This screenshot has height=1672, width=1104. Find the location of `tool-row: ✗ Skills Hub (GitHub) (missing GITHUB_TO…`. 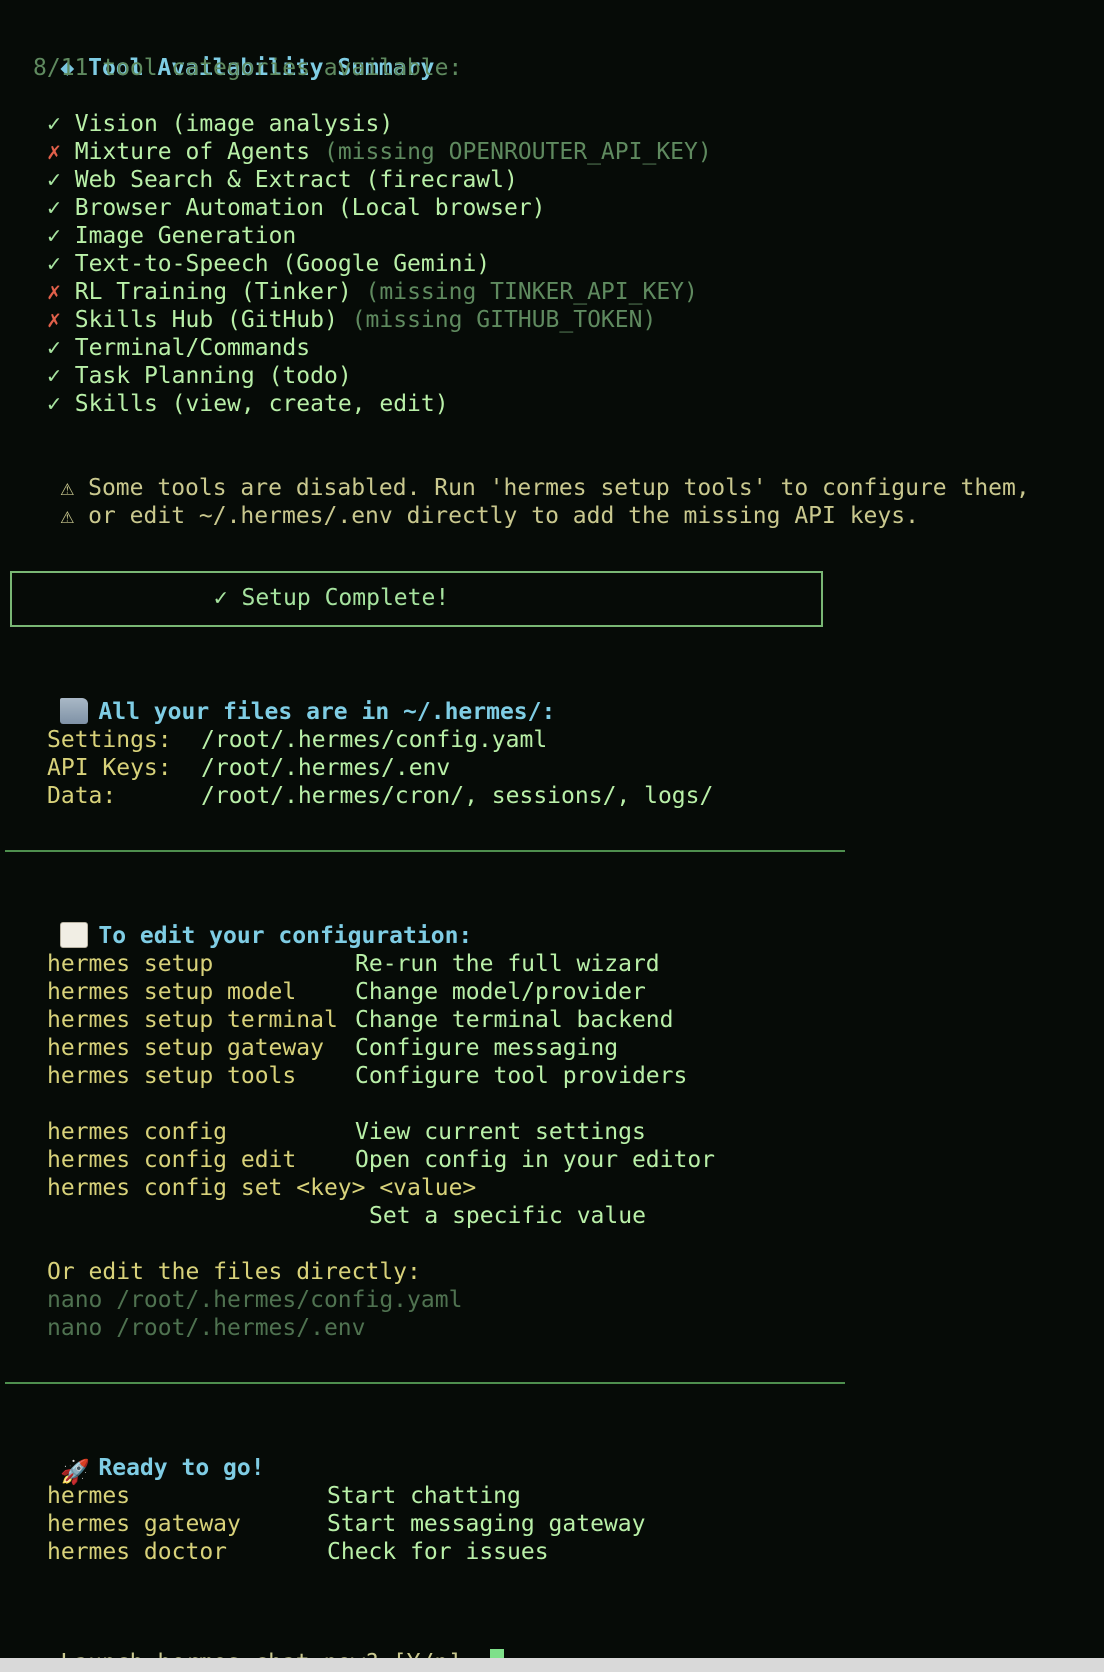

tool-row: ✗ Skills Hub (GitHub) (missing GITHUB_TO… is located at coordinates (351, 320).